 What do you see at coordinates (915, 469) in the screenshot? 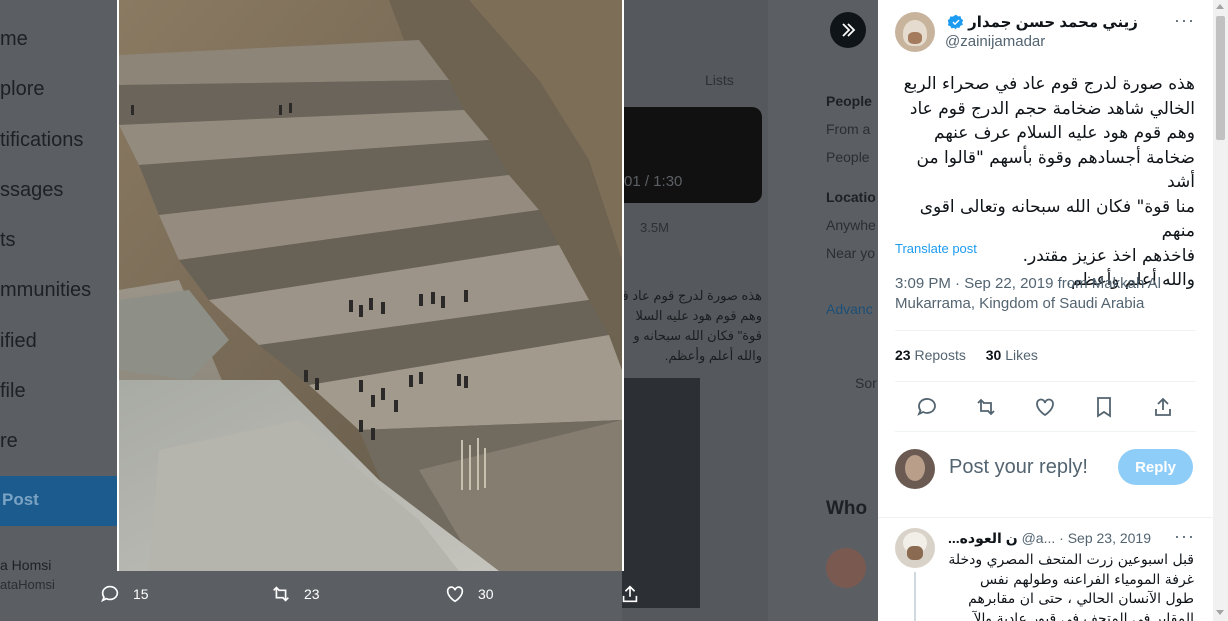
I see `reply-user-avatar` at bounding box center [915, 469].